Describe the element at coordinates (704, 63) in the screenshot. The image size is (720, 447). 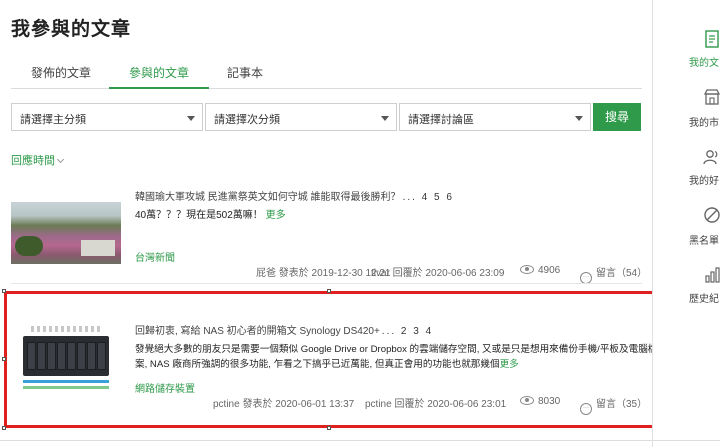
I see `sidebar-item-label: 我的文` at that location.